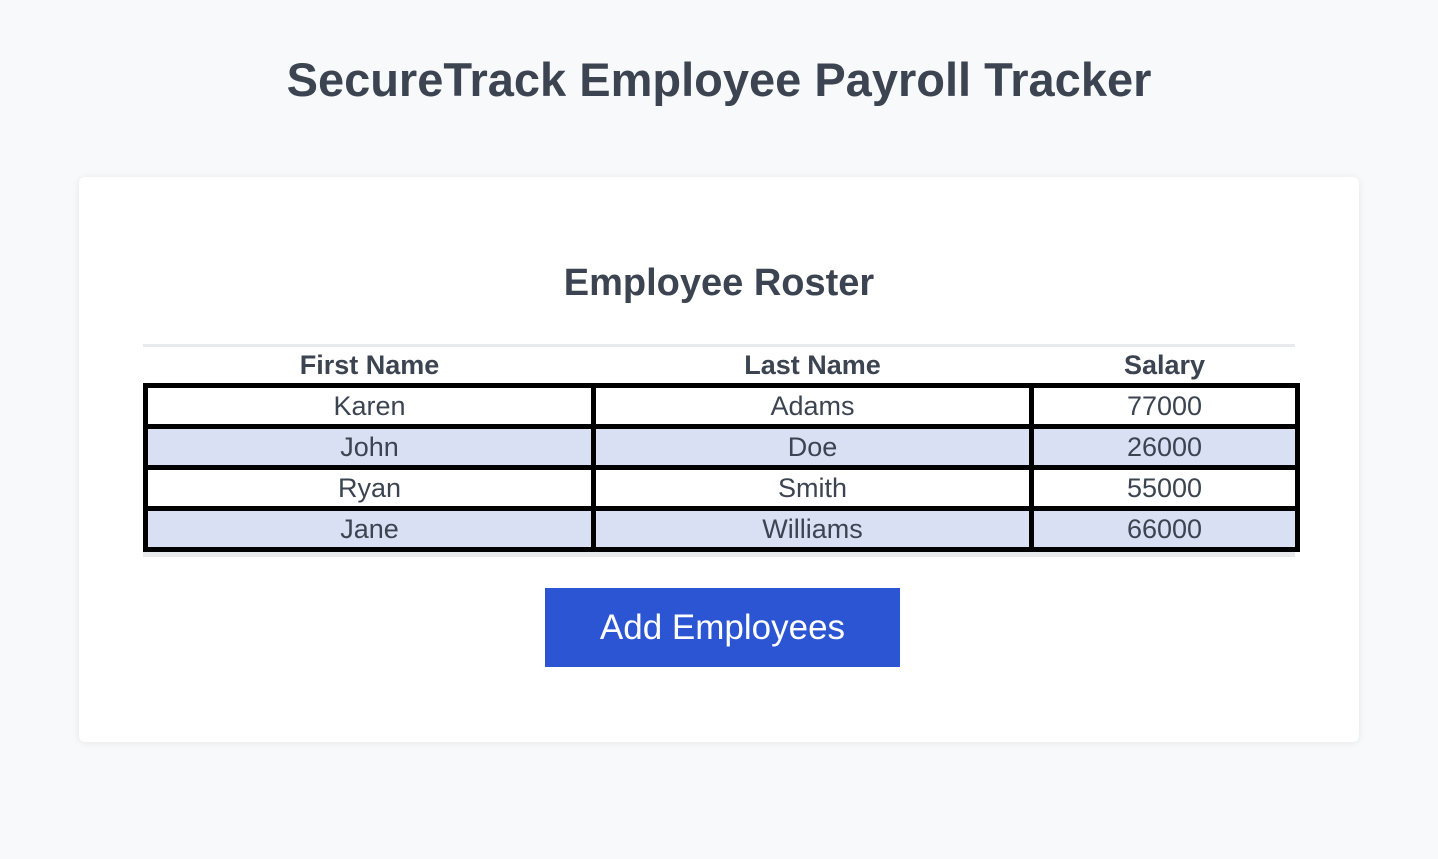 The height and width of the screenshot is (859, 1438). What do you see at coordinates (369, 529) in the screenshot?
I see `cell-first-name: Jane` at bounding box center [369, 529].